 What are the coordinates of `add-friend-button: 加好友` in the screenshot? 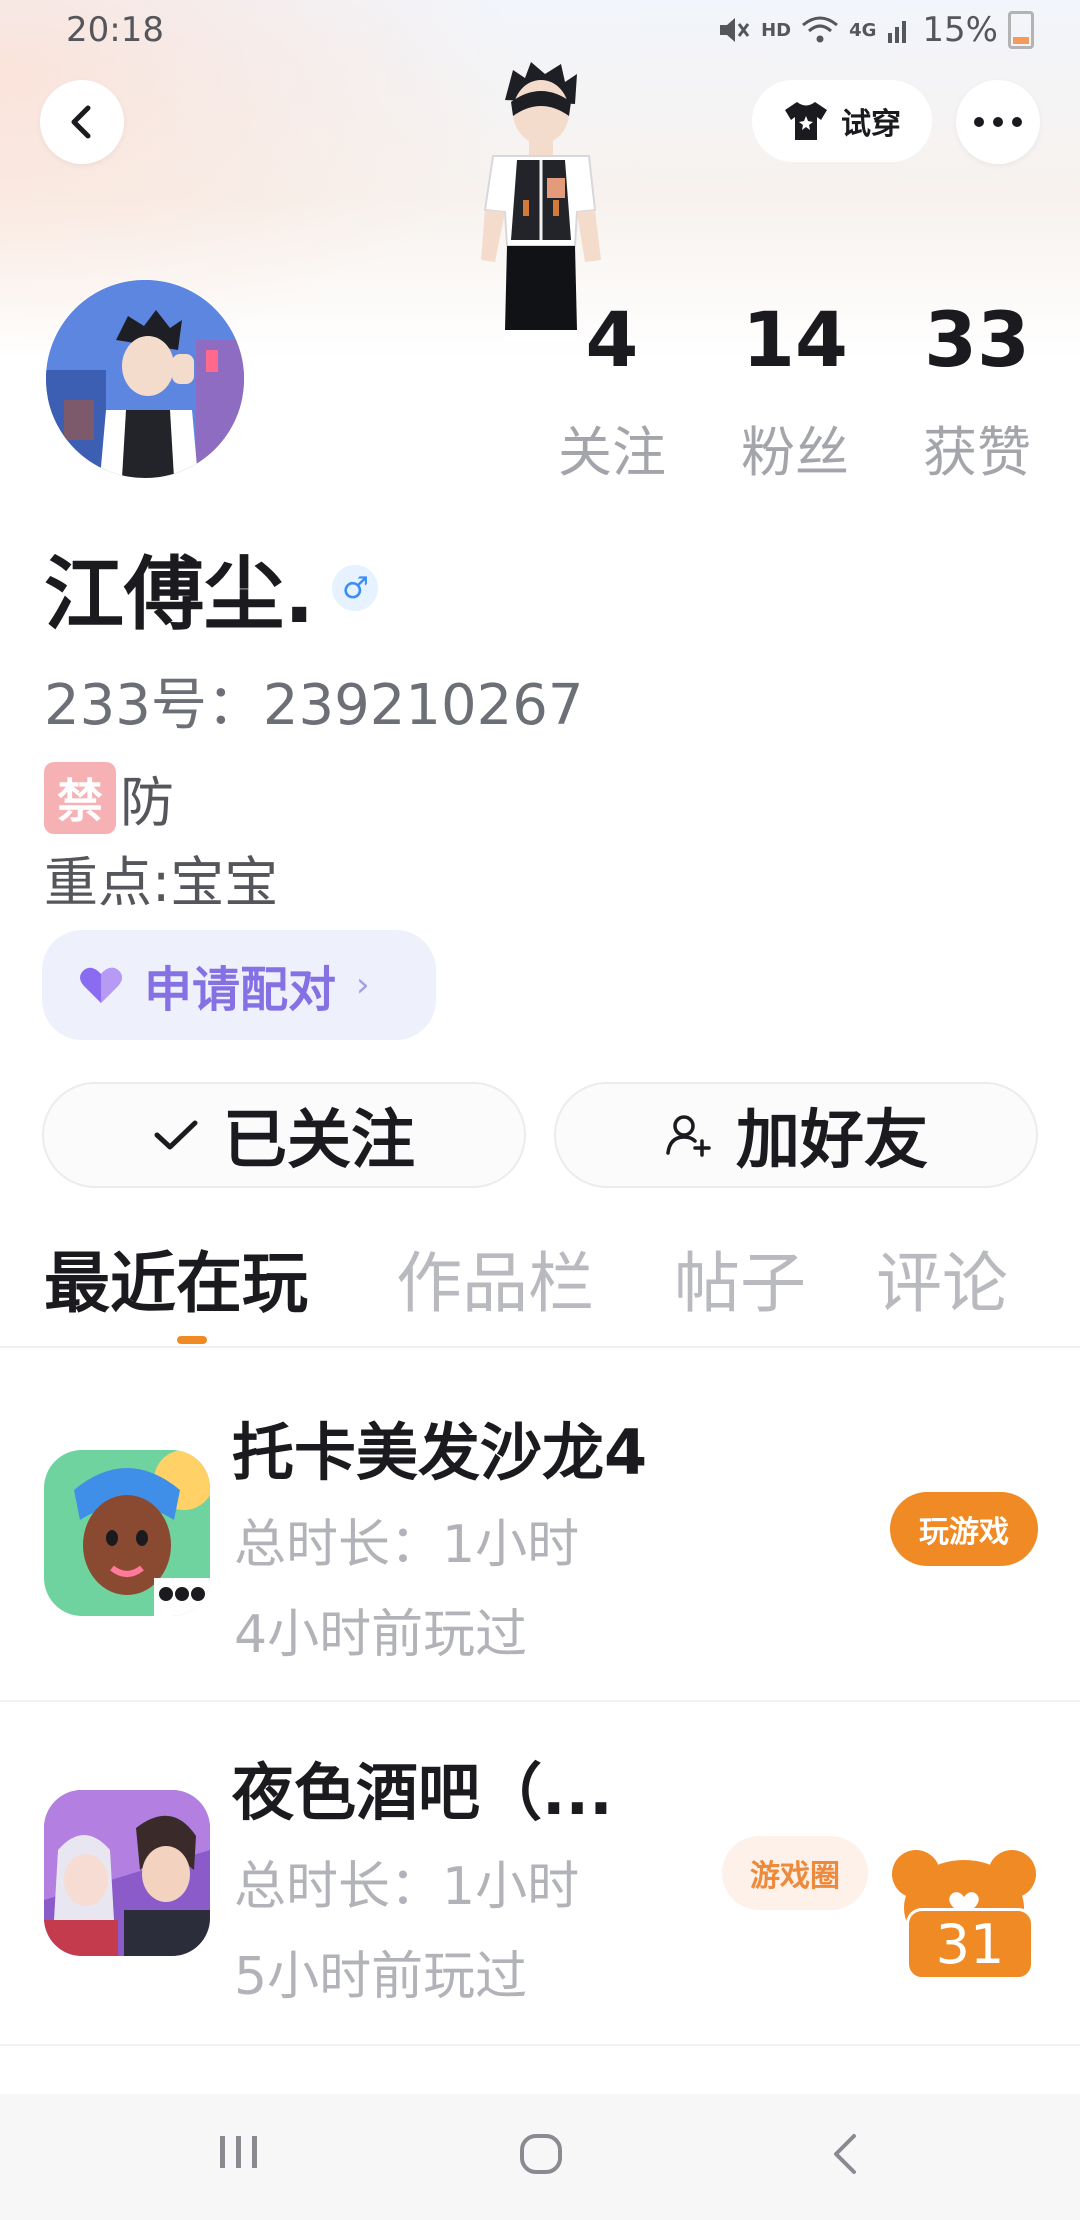 It's located at (796, 1135).